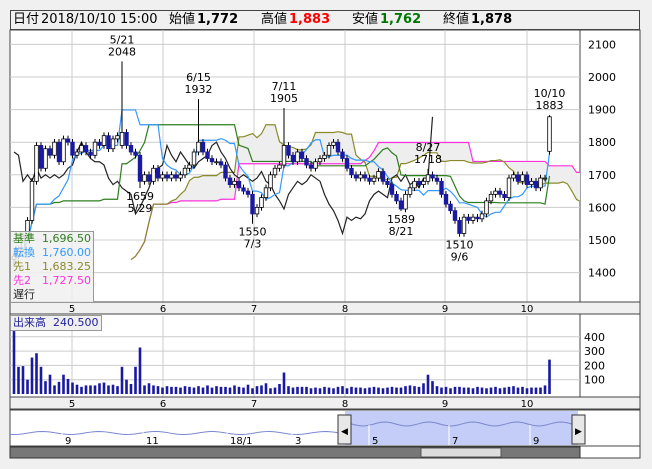 The image size is (652, 469). I want to click on navigator-label: 5, so click(375, 441).